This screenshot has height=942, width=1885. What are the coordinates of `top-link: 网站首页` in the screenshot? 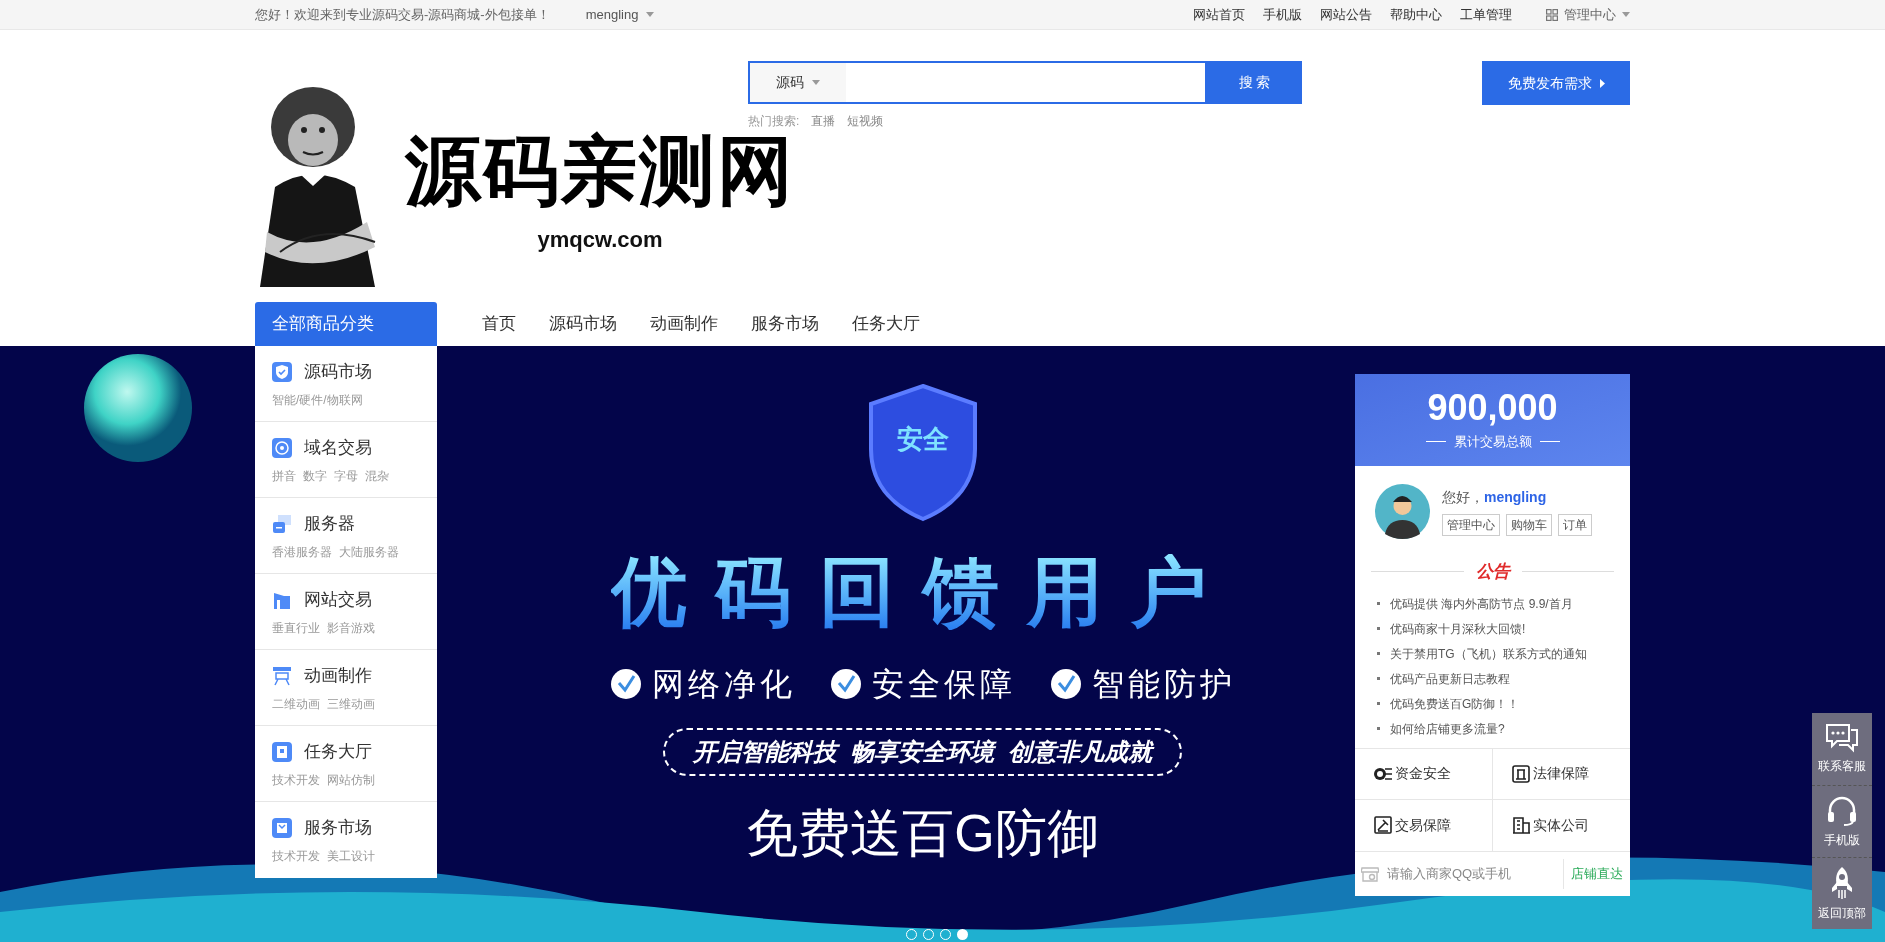 It's located at (1219, 14).